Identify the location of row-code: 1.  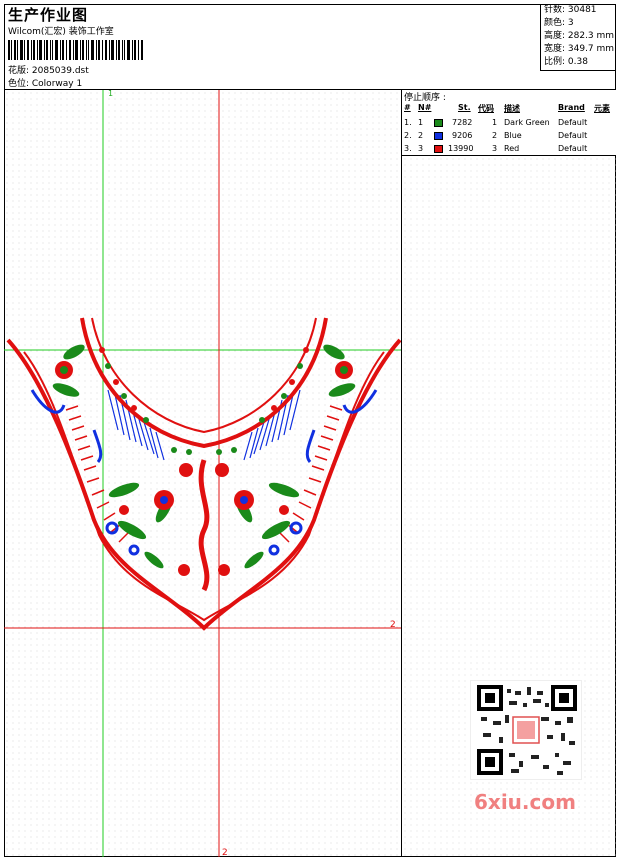
(495, 122).